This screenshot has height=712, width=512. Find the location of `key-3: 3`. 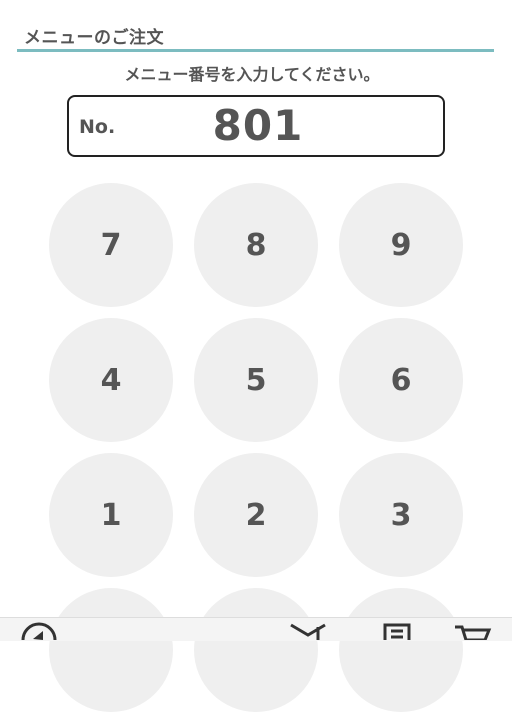

key-3: 3 is located at coordinates (401, 515).